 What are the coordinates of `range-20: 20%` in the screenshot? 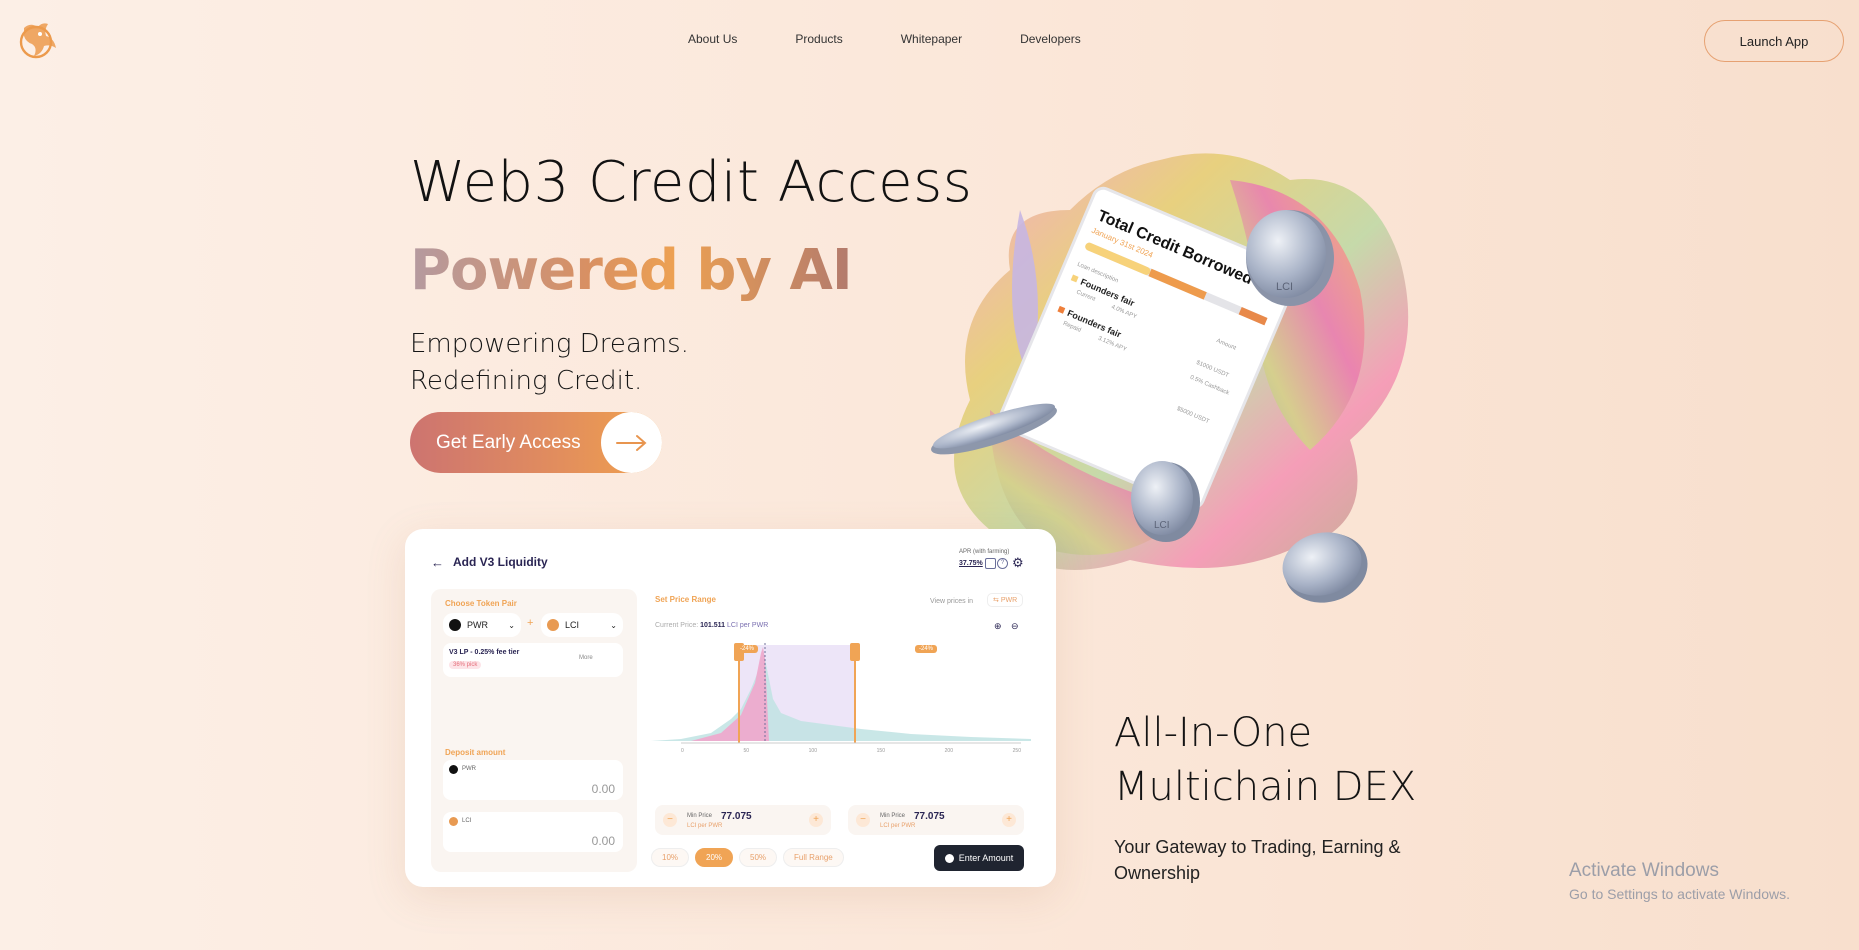 It's located at (714, 857).